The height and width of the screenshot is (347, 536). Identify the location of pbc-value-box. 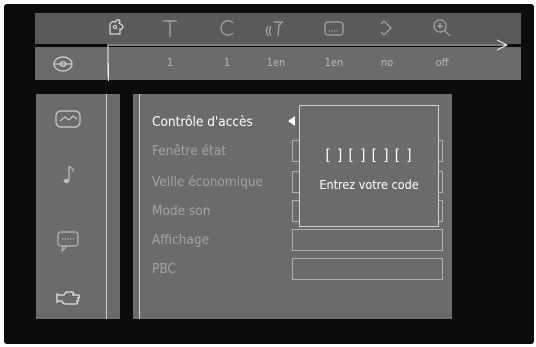
(367, 269).